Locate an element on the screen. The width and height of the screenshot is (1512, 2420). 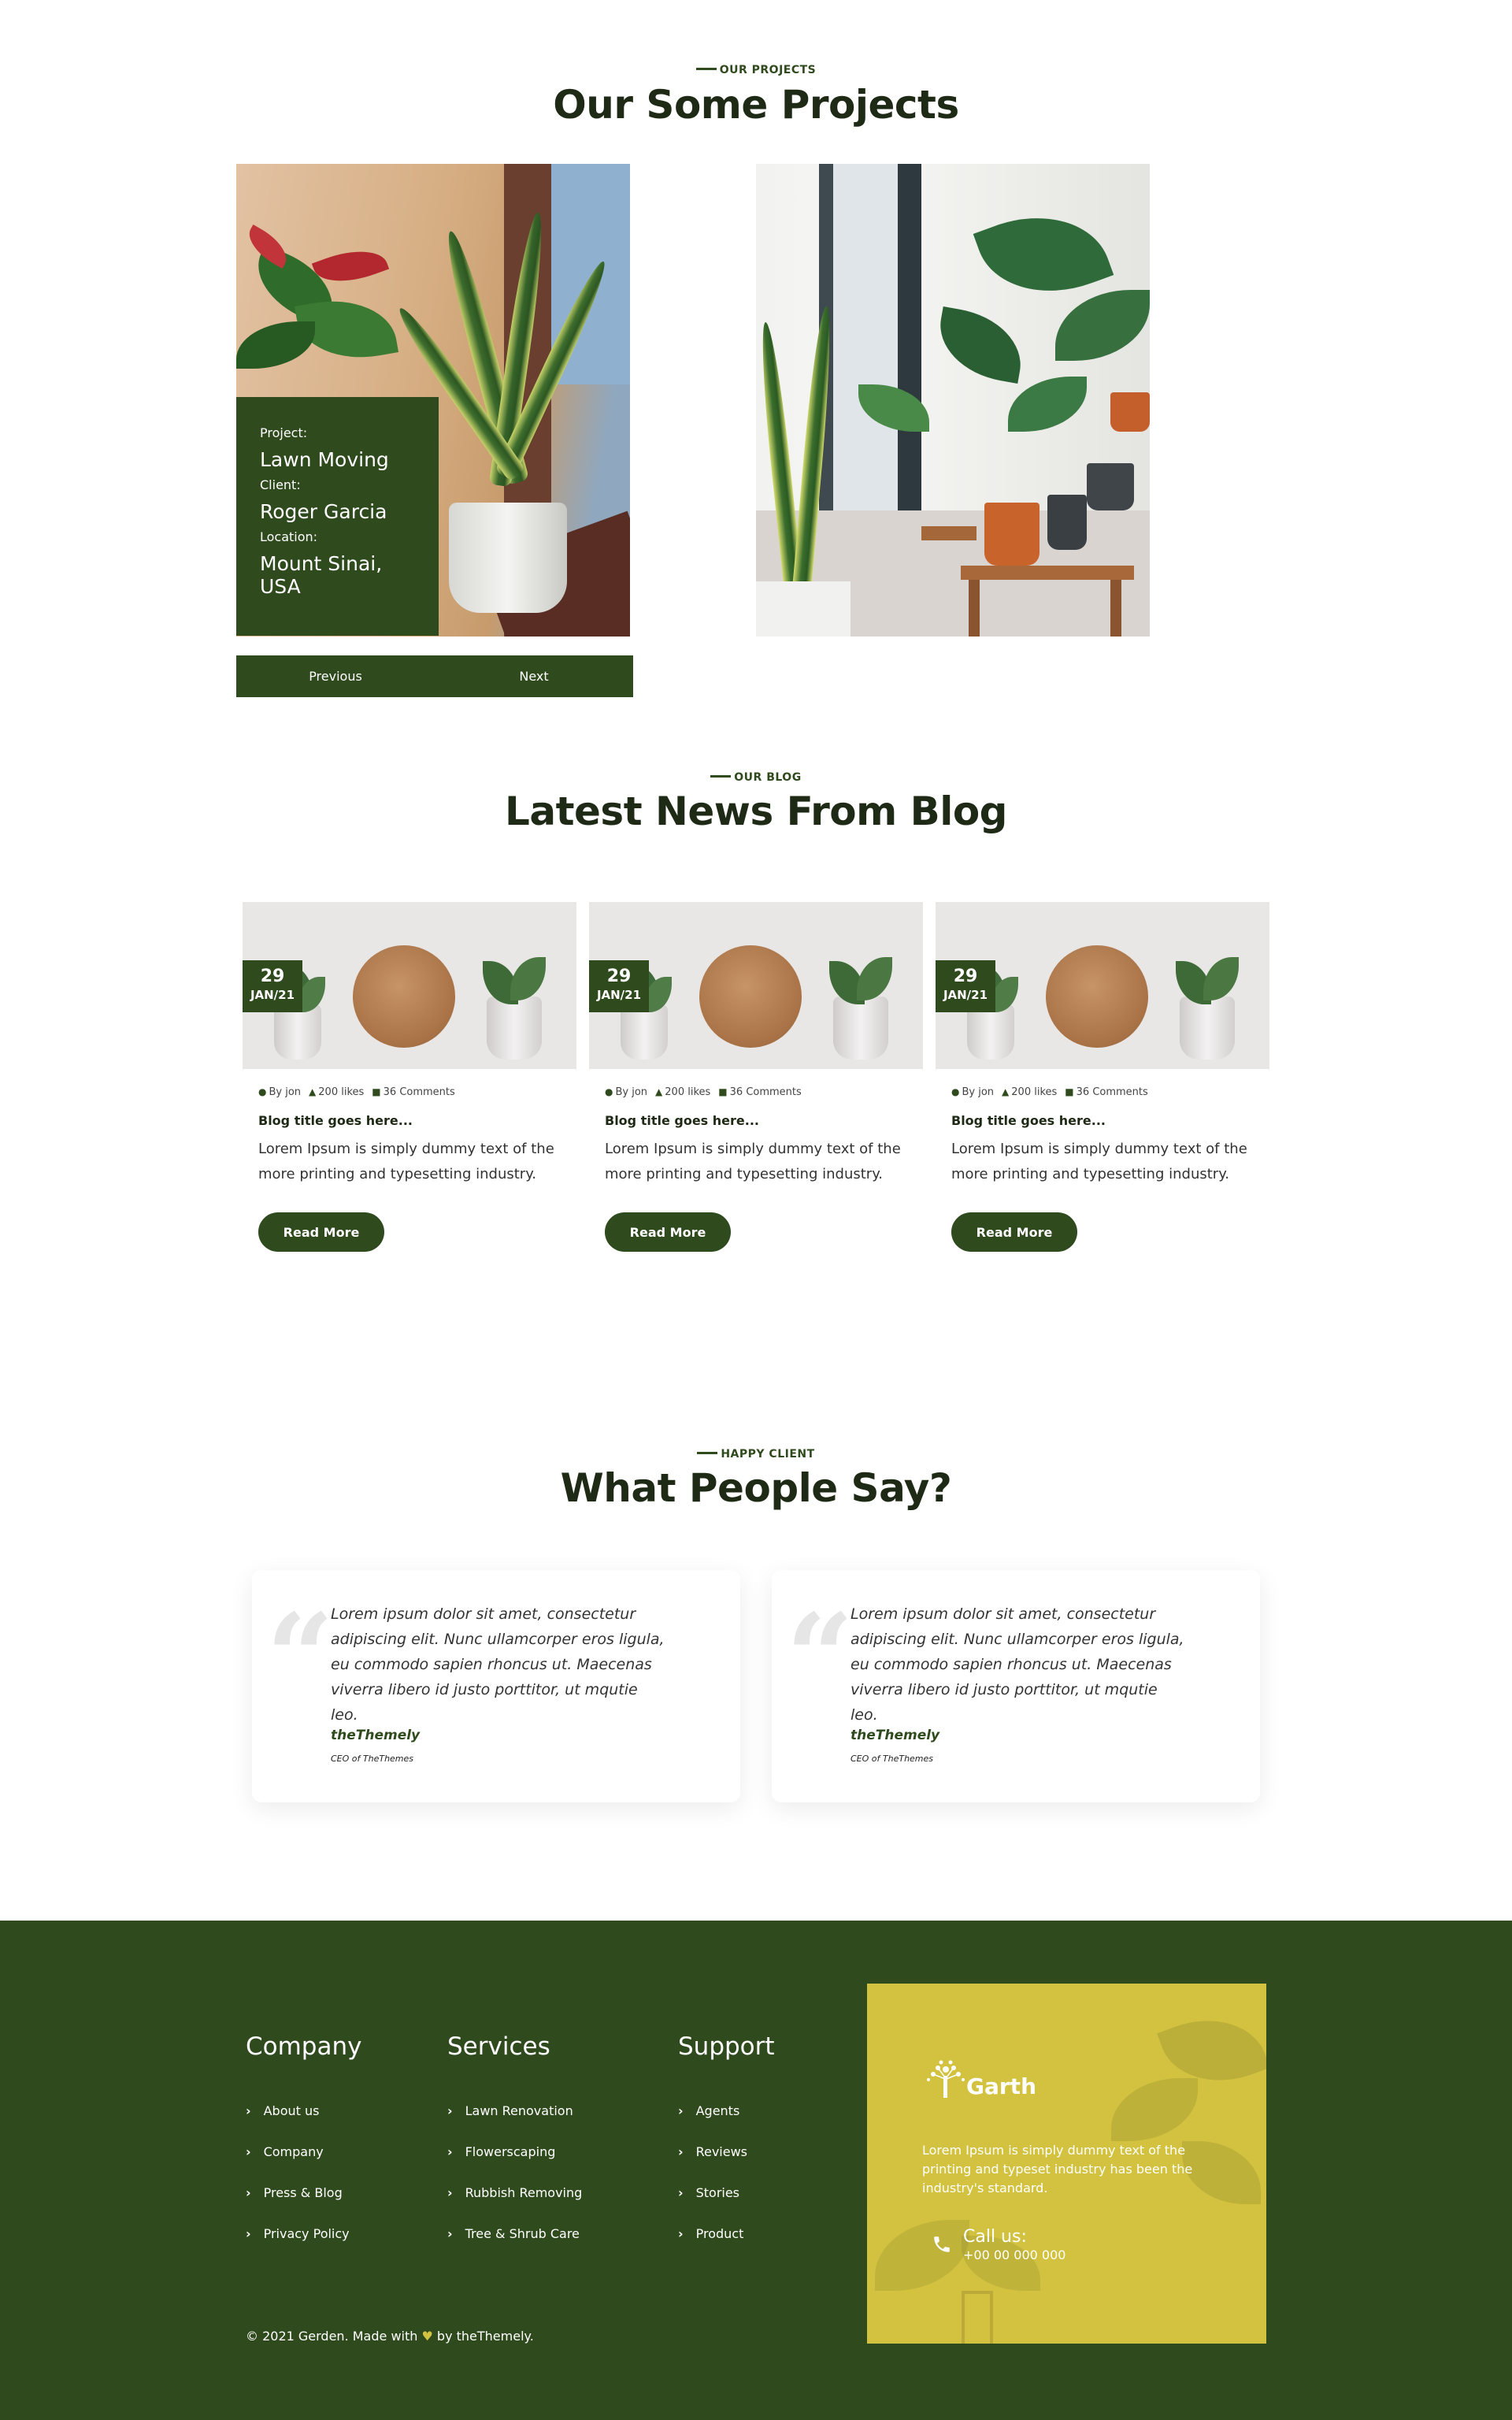
footer-link: › Lawn Renovation is located at coordinates (510, 2110).